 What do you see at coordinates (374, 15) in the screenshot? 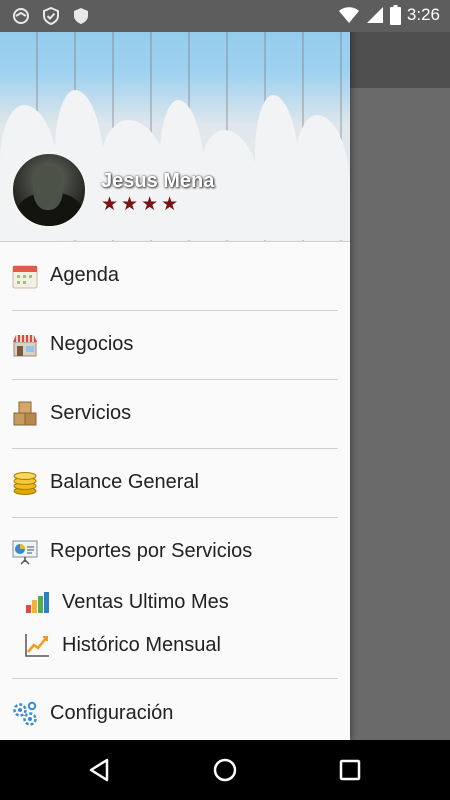
I see `signal-icon` at bounding box center [374, 15].